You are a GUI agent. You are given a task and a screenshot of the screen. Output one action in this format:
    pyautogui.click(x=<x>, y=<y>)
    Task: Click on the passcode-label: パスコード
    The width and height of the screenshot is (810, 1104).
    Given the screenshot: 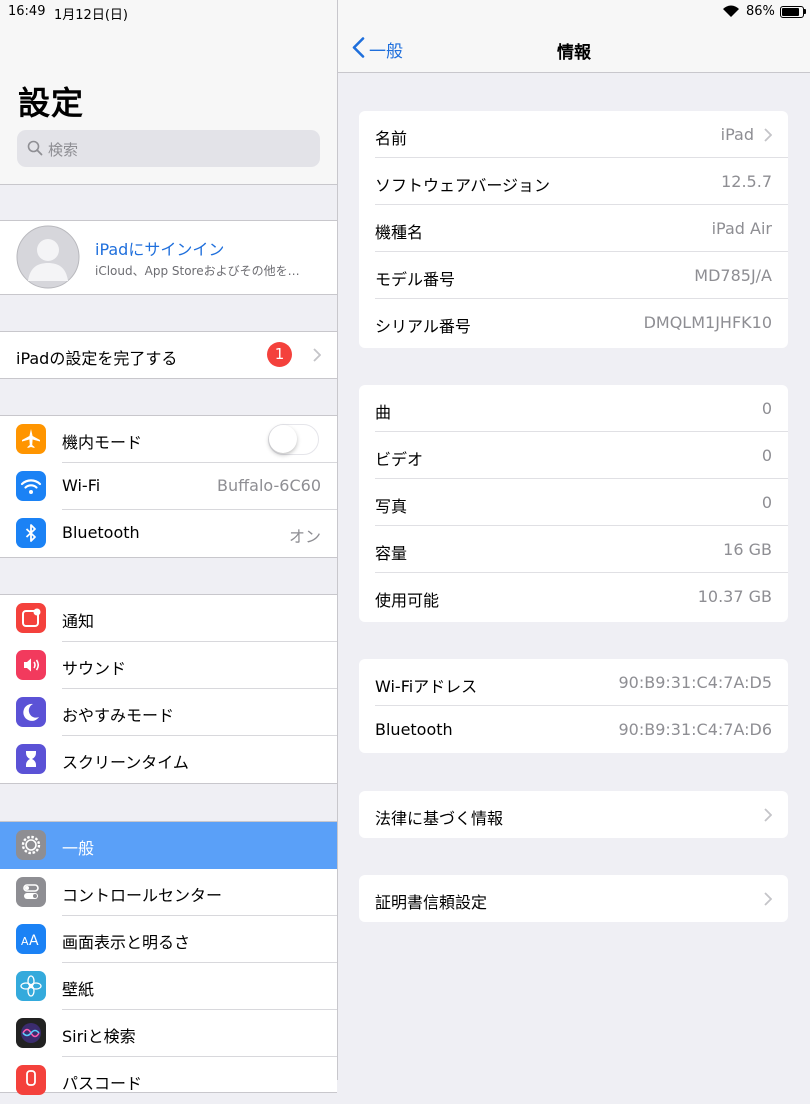 What is the action you would take?
    pyautogui.click(x=102, y=1083)
    